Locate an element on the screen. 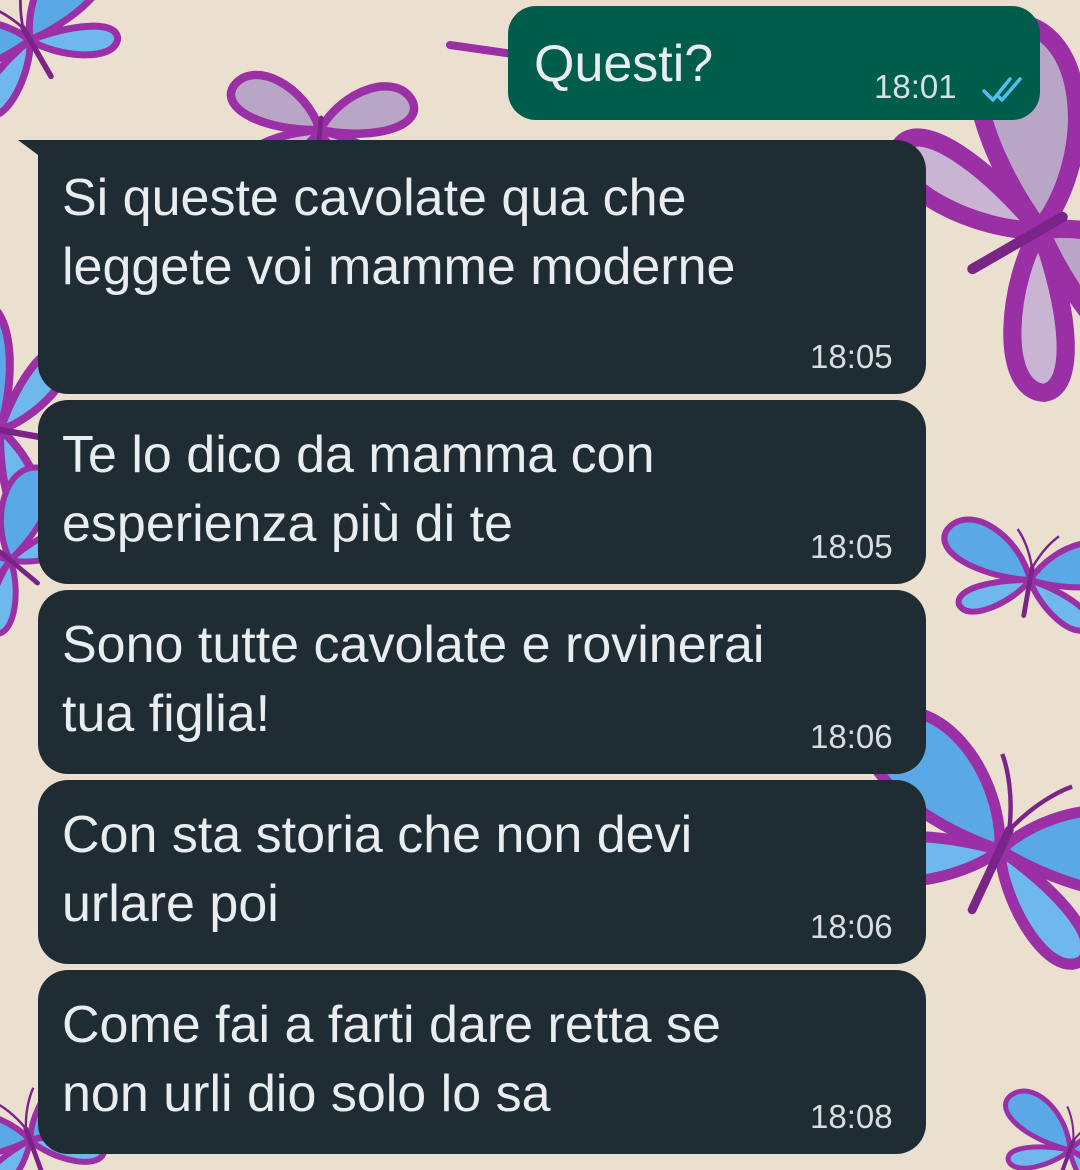  message-bubble-outgoing: Questi? 18:01 is located at coordinates (774, 63).